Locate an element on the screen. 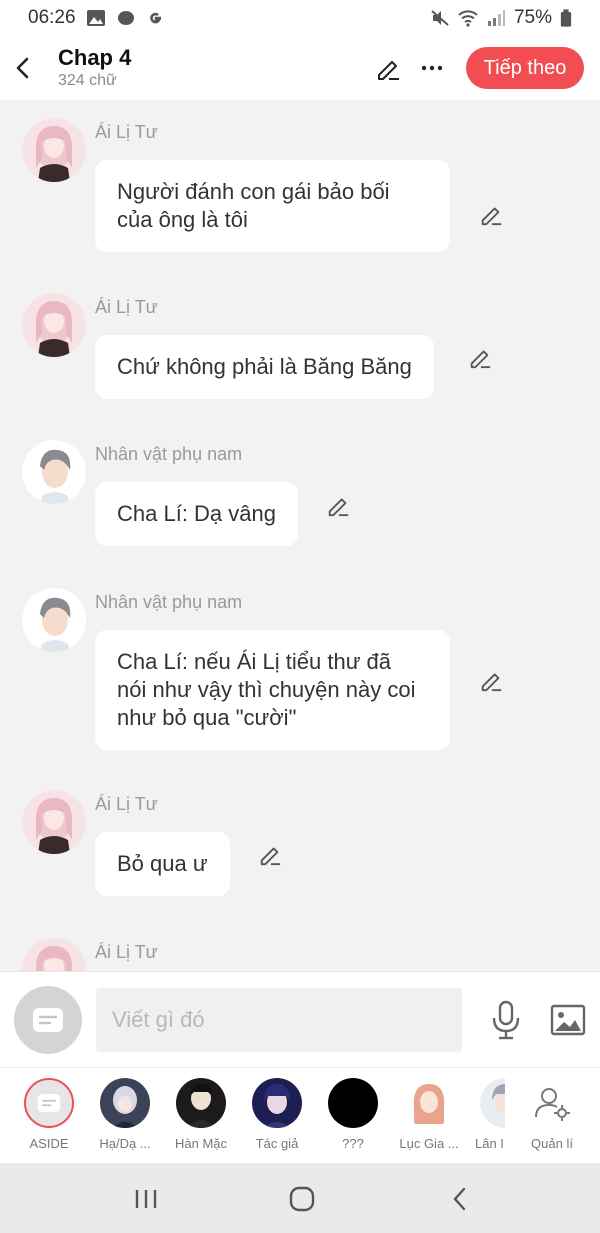 The height and width of the screenshot is (1233, 600). character-label: Tác giả is located at coordinates (277, 1143).